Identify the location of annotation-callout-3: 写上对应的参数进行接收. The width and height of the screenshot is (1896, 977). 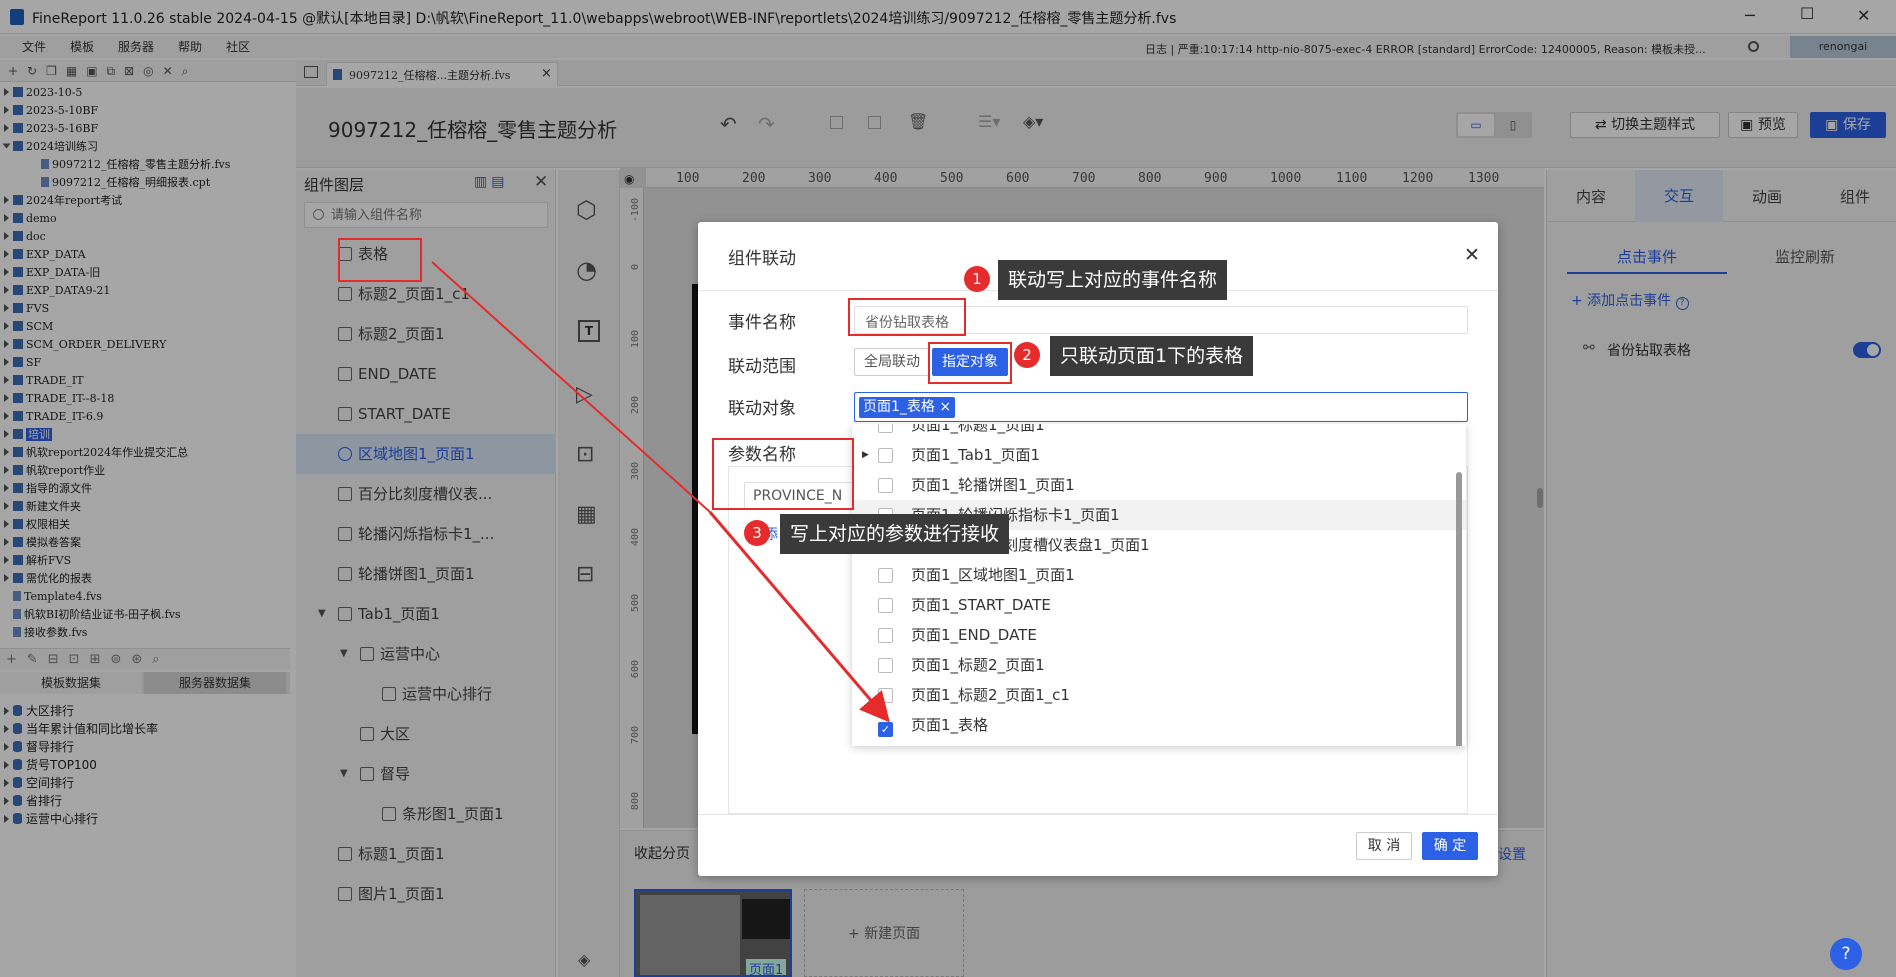
(895, 534).